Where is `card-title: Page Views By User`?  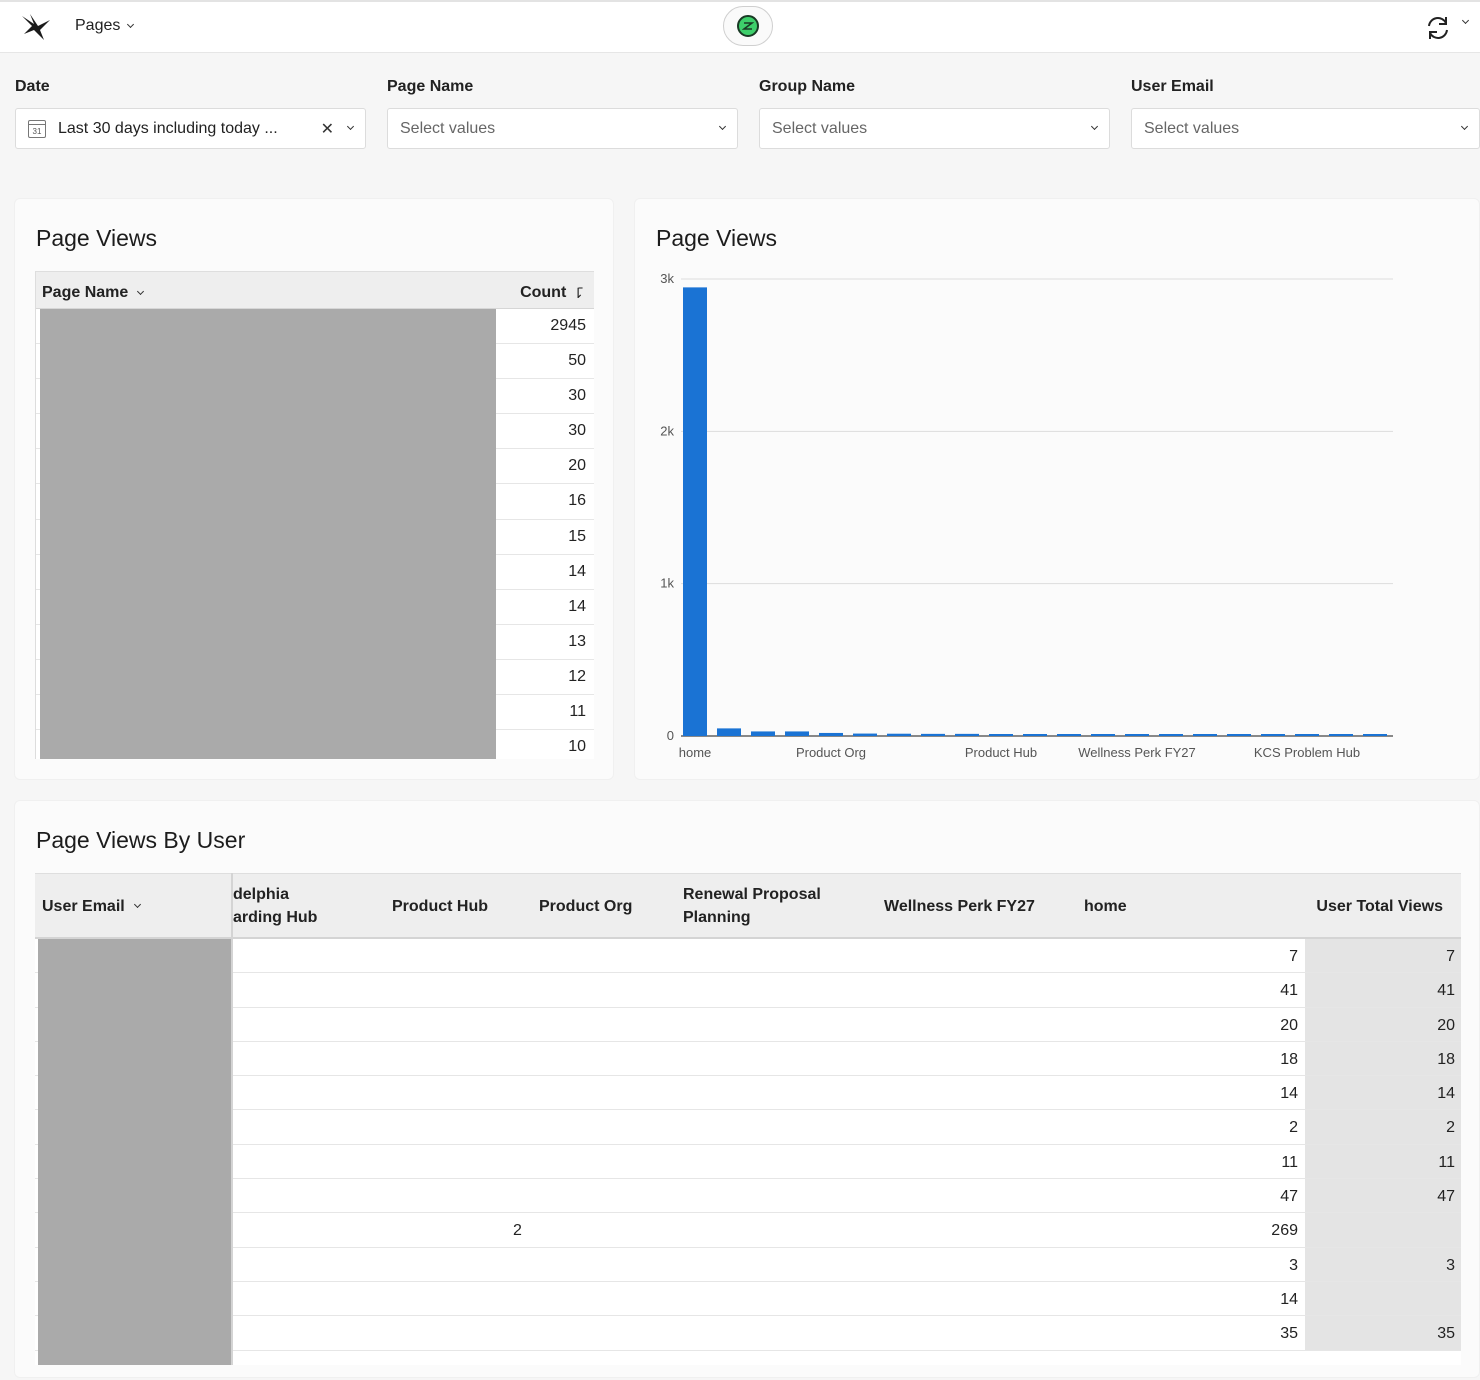 card-title: Page Views By User is located at coordinates (141, 840).